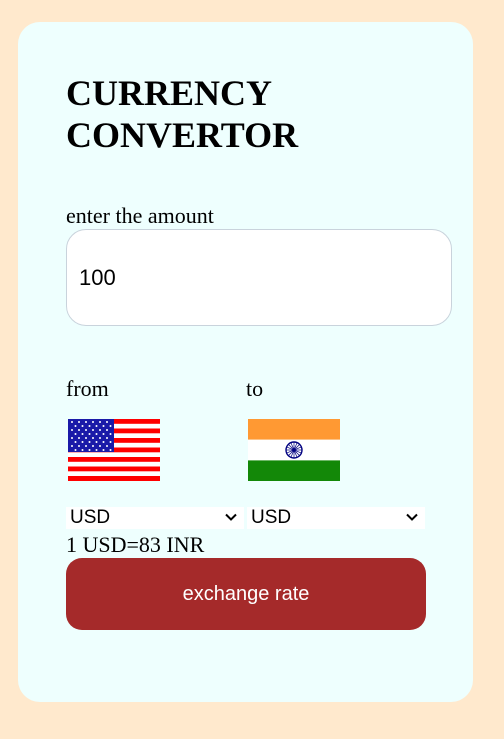 This screenshot has height=739, width=504. What do you see at coordinates (182, 114) in the screenshot?
I see `page-title: CURRENCY CONVERTOR` at bounding box center [182, 114].